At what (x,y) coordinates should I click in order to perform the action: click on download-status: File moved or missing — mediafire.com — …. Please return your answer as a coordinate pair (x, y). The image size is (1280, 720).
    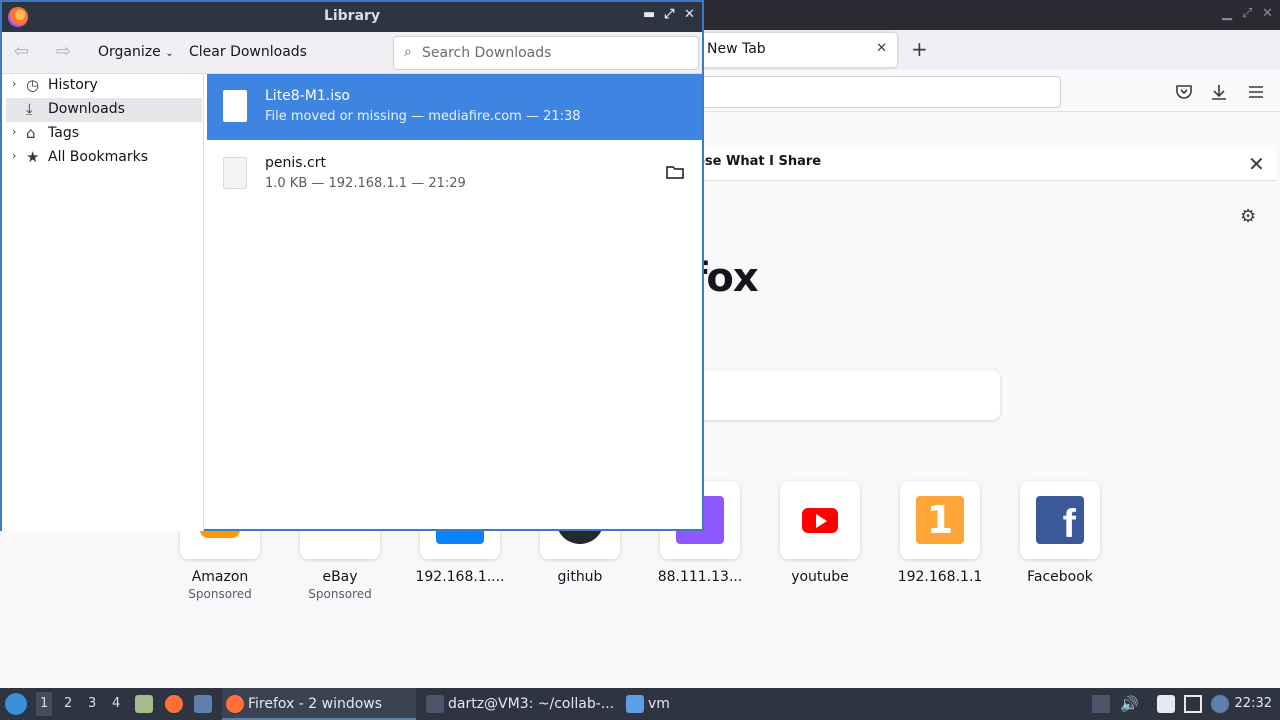
    Looking at the image, I should click on (423, 116).